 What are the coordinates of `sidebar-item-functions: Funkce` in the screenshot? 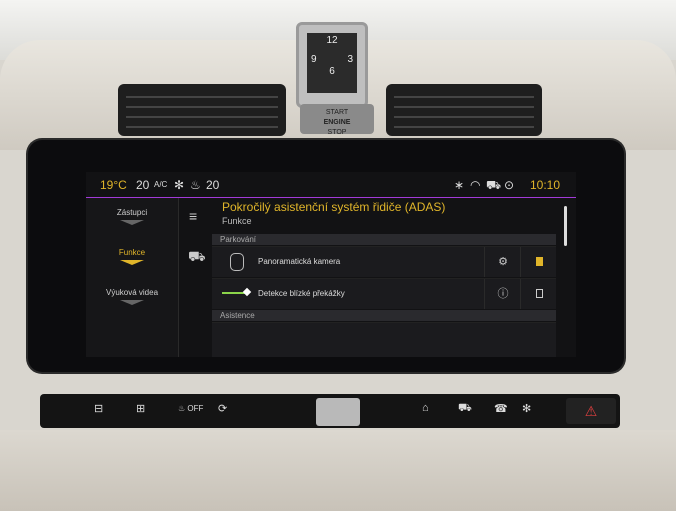 It's located at (132, 256).